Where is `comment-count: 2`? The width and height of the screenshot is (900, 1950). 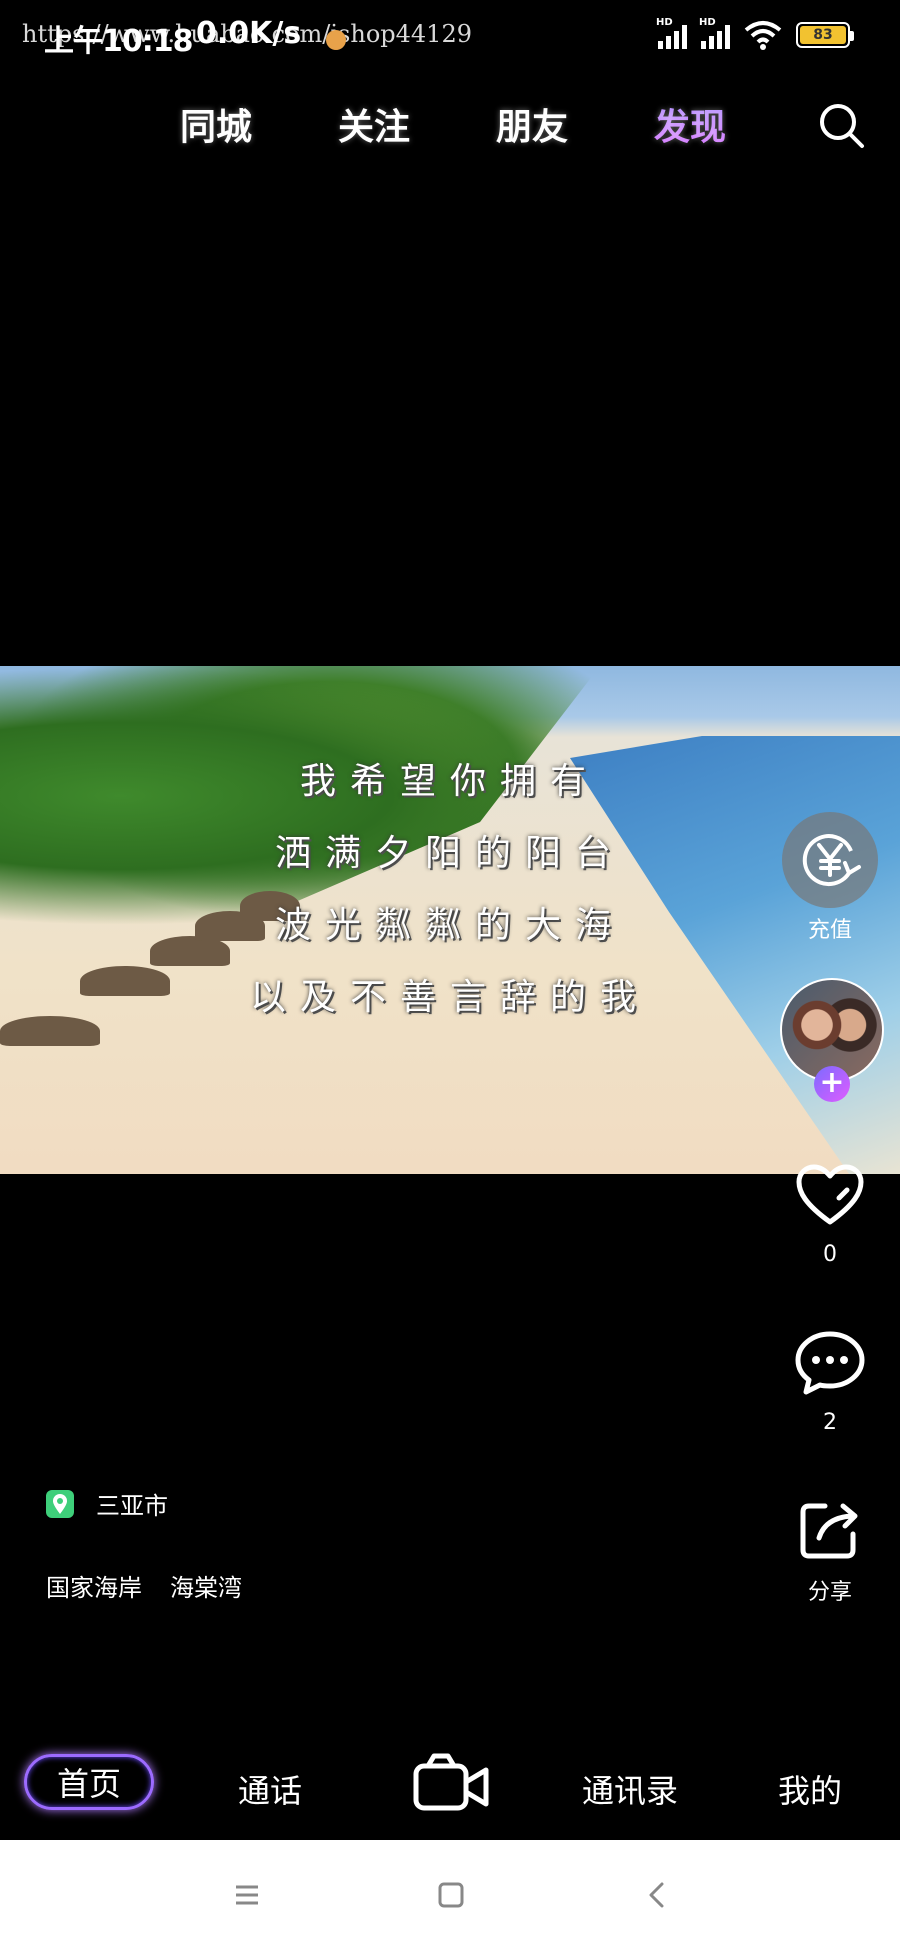 comment-count: 2 is located at coordinates (830, 1422).